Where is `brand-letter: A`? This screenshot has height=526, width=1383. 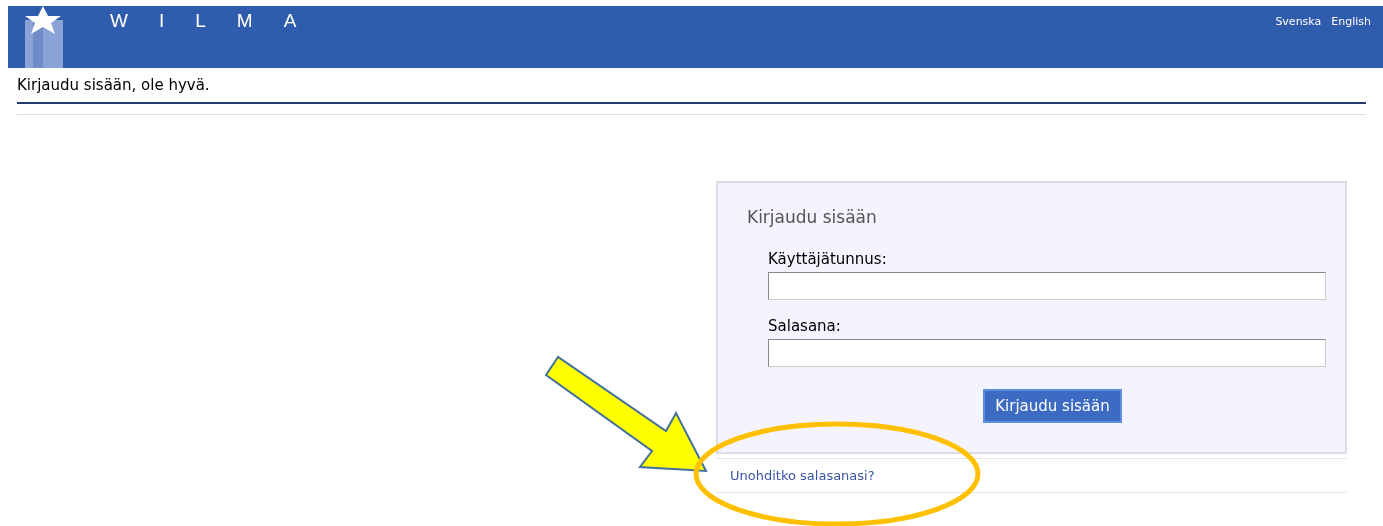
brand-letter: A is located at coordinates (290, 21).